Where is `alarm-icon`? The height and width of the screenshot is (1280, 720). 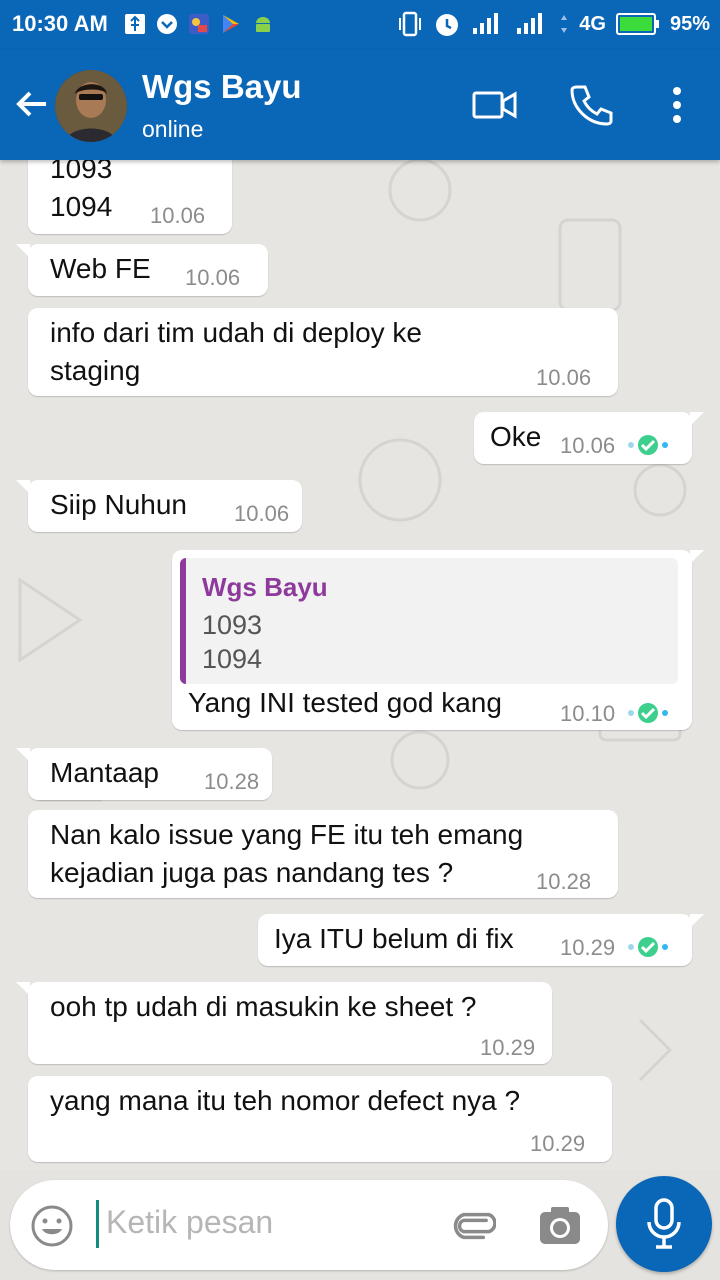 alarm-icon is located at coordinates (447, 25).